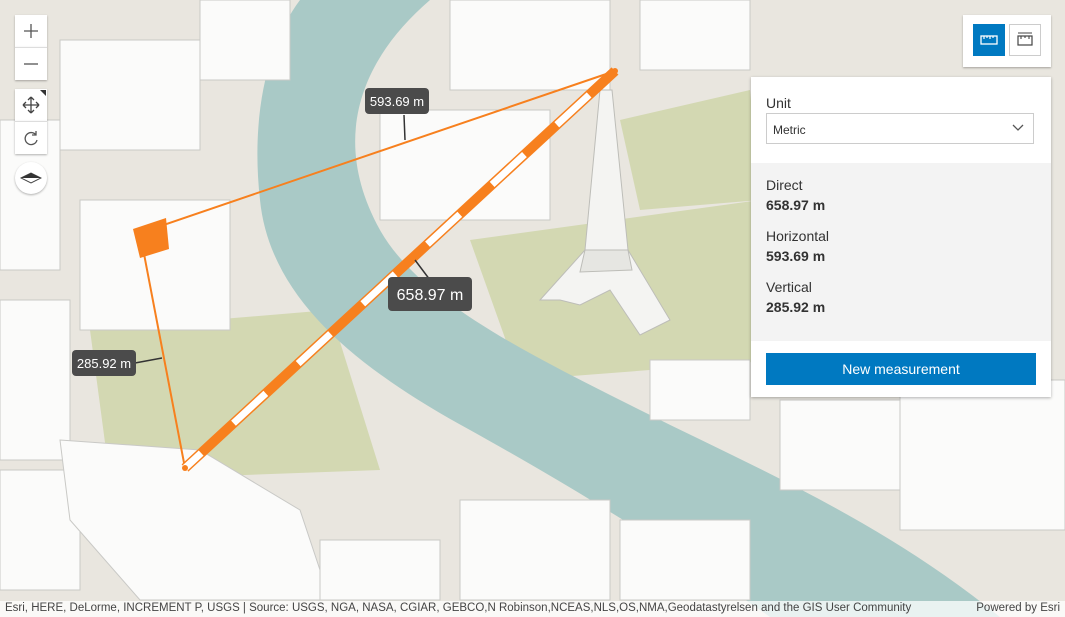 The width and height of the screenshot is (1065, 617). What do you see at coordinates (1018, 127) in the screenshot?
I see `chevron-down-icon` at bounding box center [1018, 127].